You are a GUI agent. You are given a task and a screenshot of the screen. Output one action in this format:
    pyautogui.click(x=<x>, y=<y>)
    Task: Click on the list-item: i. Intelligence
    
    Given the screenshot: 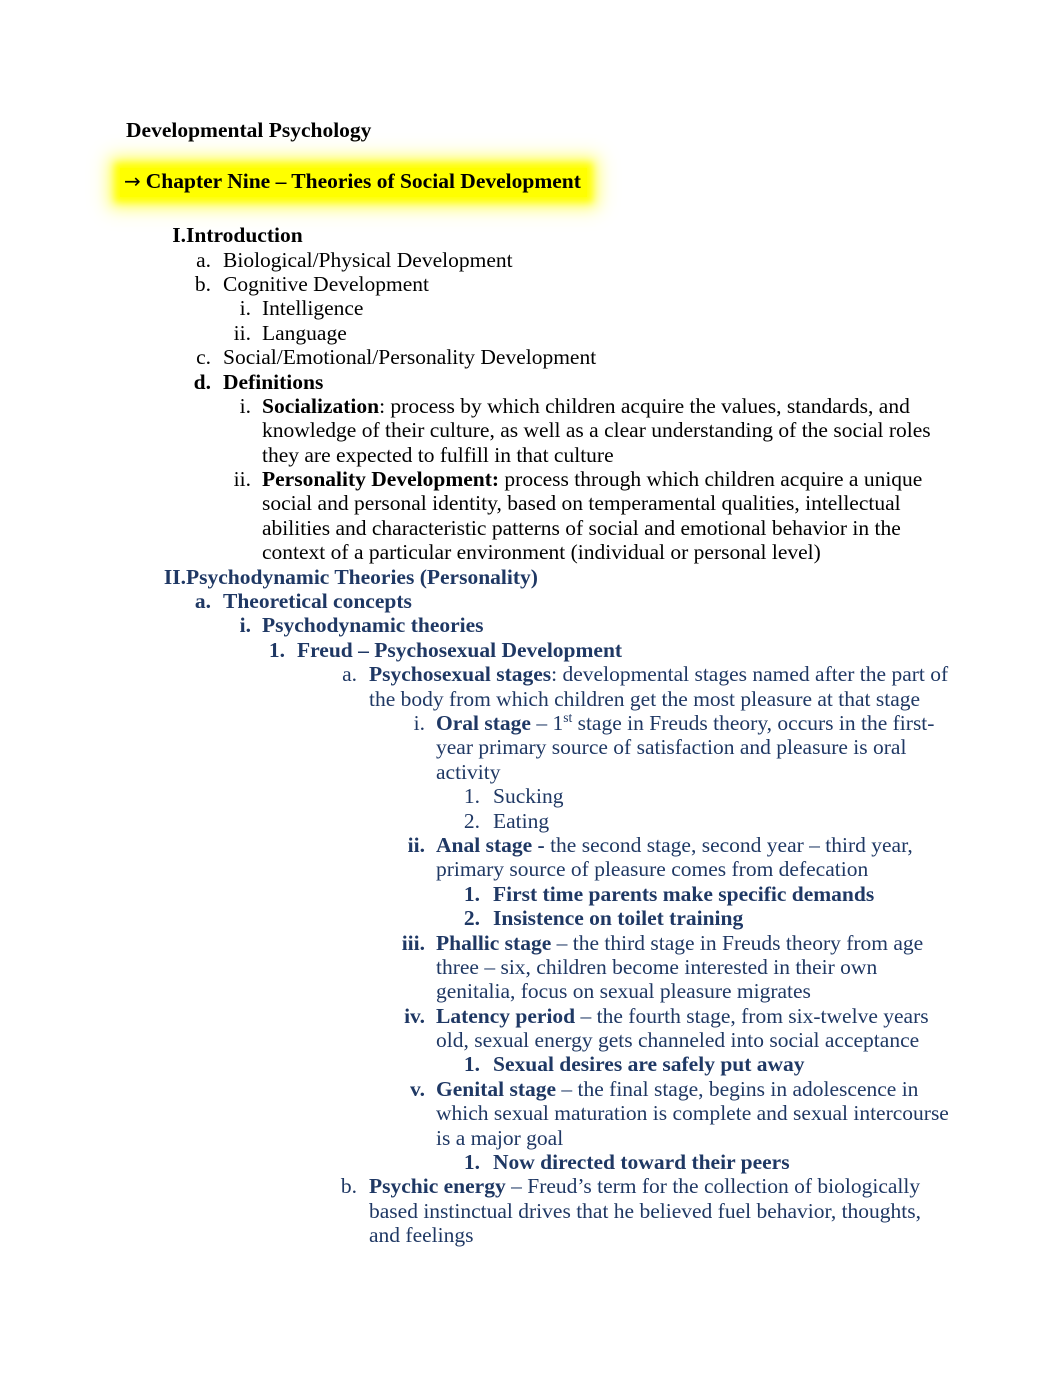 What is the action you would take?
    pyautogui.click(x=588, y=308)
    